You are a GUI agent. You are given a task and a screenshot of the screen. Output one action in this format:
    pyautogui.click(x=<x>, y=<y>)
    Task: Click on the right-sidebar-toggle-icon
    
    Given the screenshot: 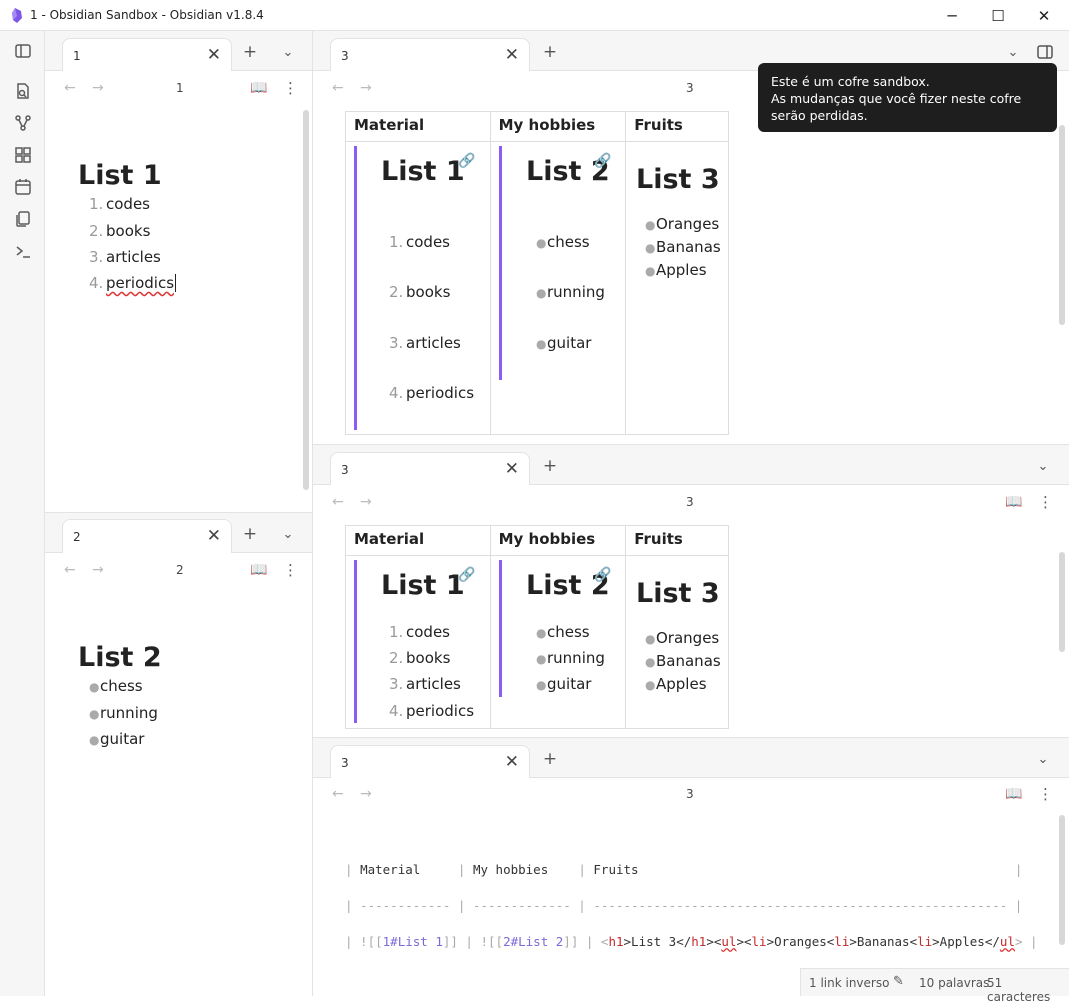 What is the action you would take?
    pyautogui.click(x=1045, y=52)
    